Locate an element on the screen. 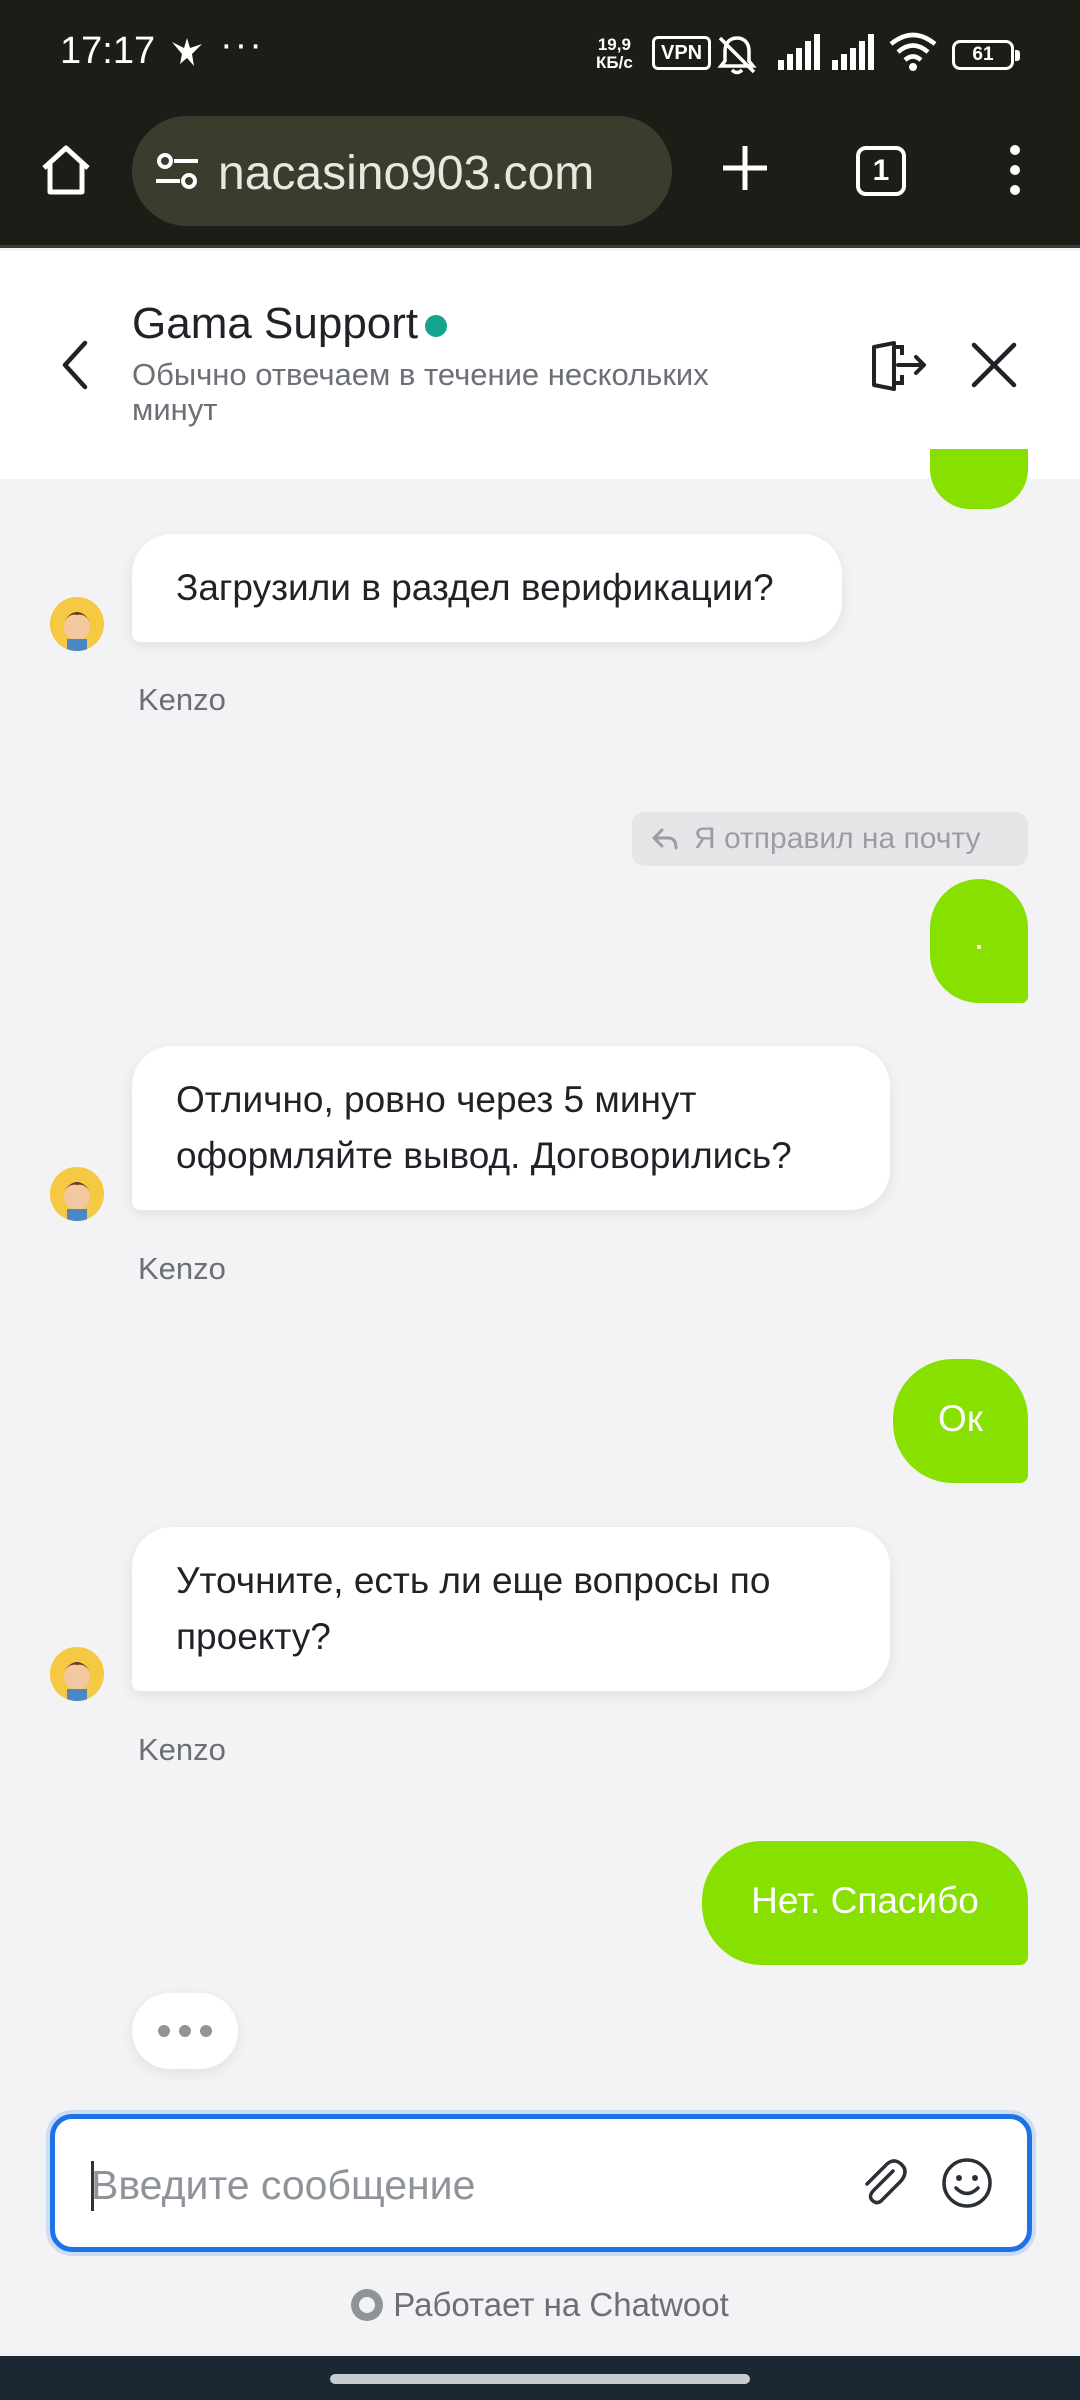  network-speed-value: 19,9 is located at coordinates (614, 44).